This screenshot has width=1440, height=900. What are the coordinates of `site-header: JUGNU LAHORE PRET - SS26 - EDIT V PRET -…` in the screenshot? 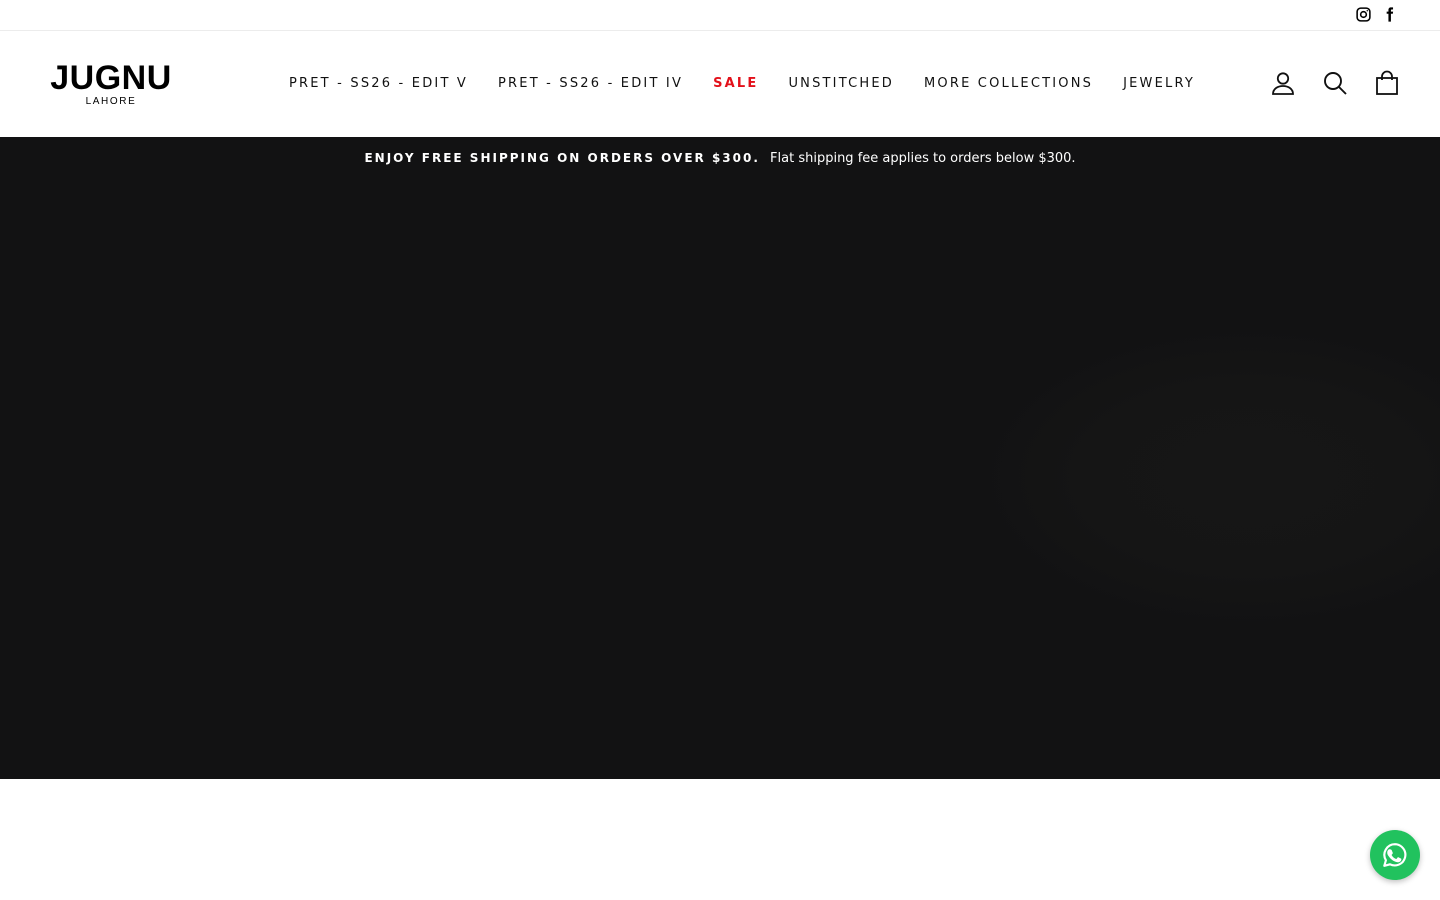 It's located at (720, 84).